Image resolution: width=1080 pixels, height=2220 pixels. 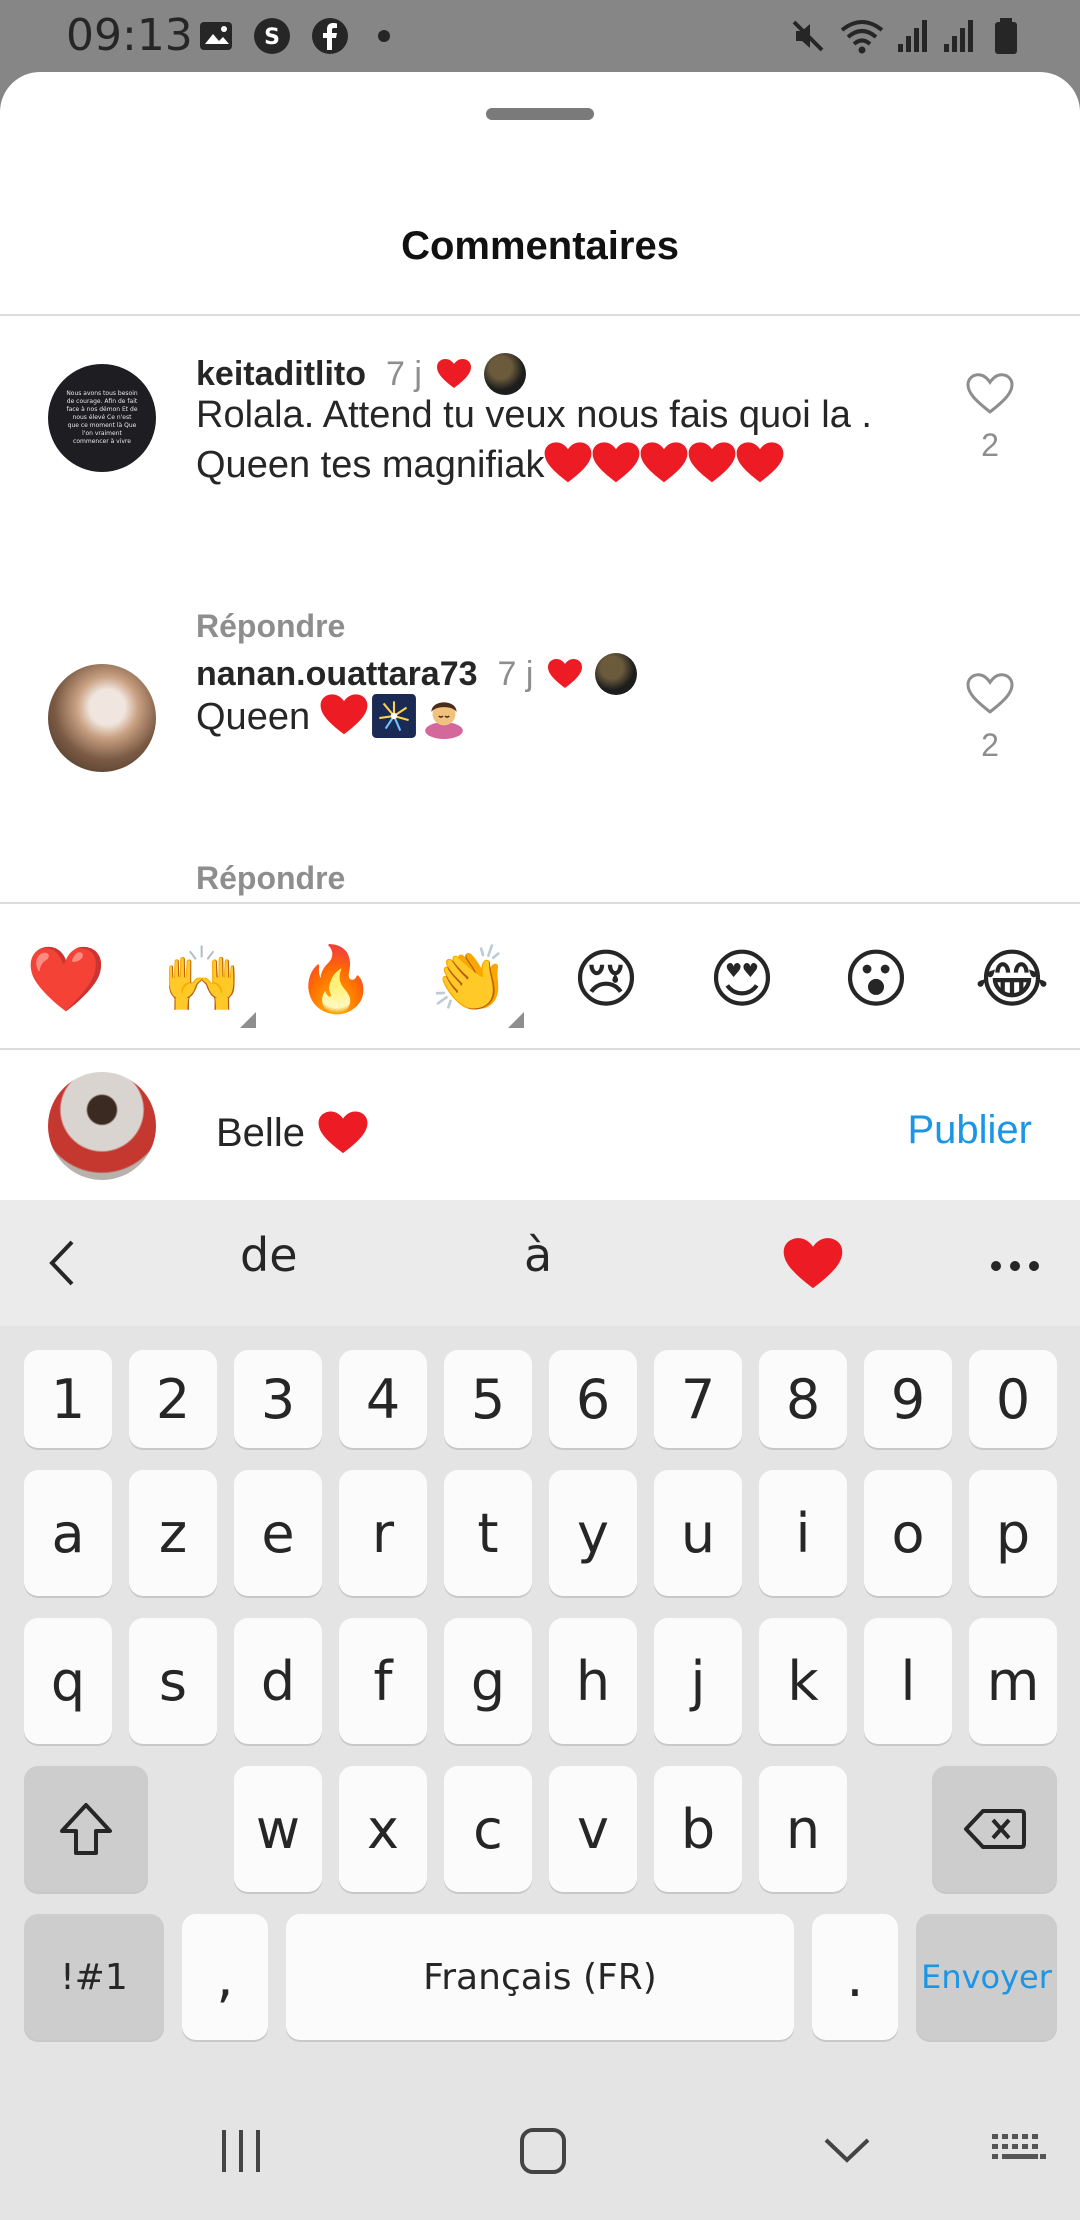 I want to click on comment-username: keitaditlito, so click(x=281, y=374).